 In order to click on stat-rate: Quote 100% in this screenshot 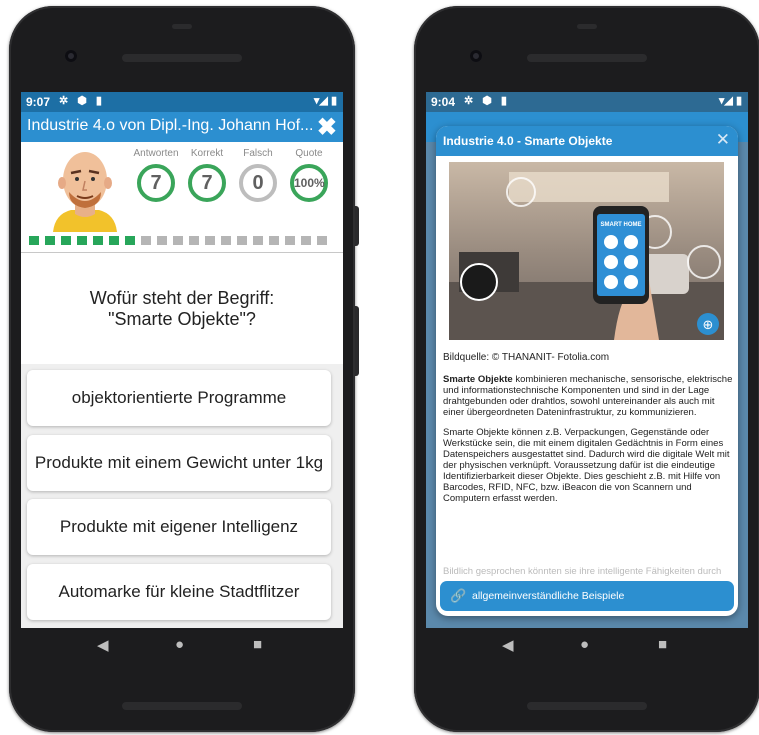, I will do `click(309, 175)`.